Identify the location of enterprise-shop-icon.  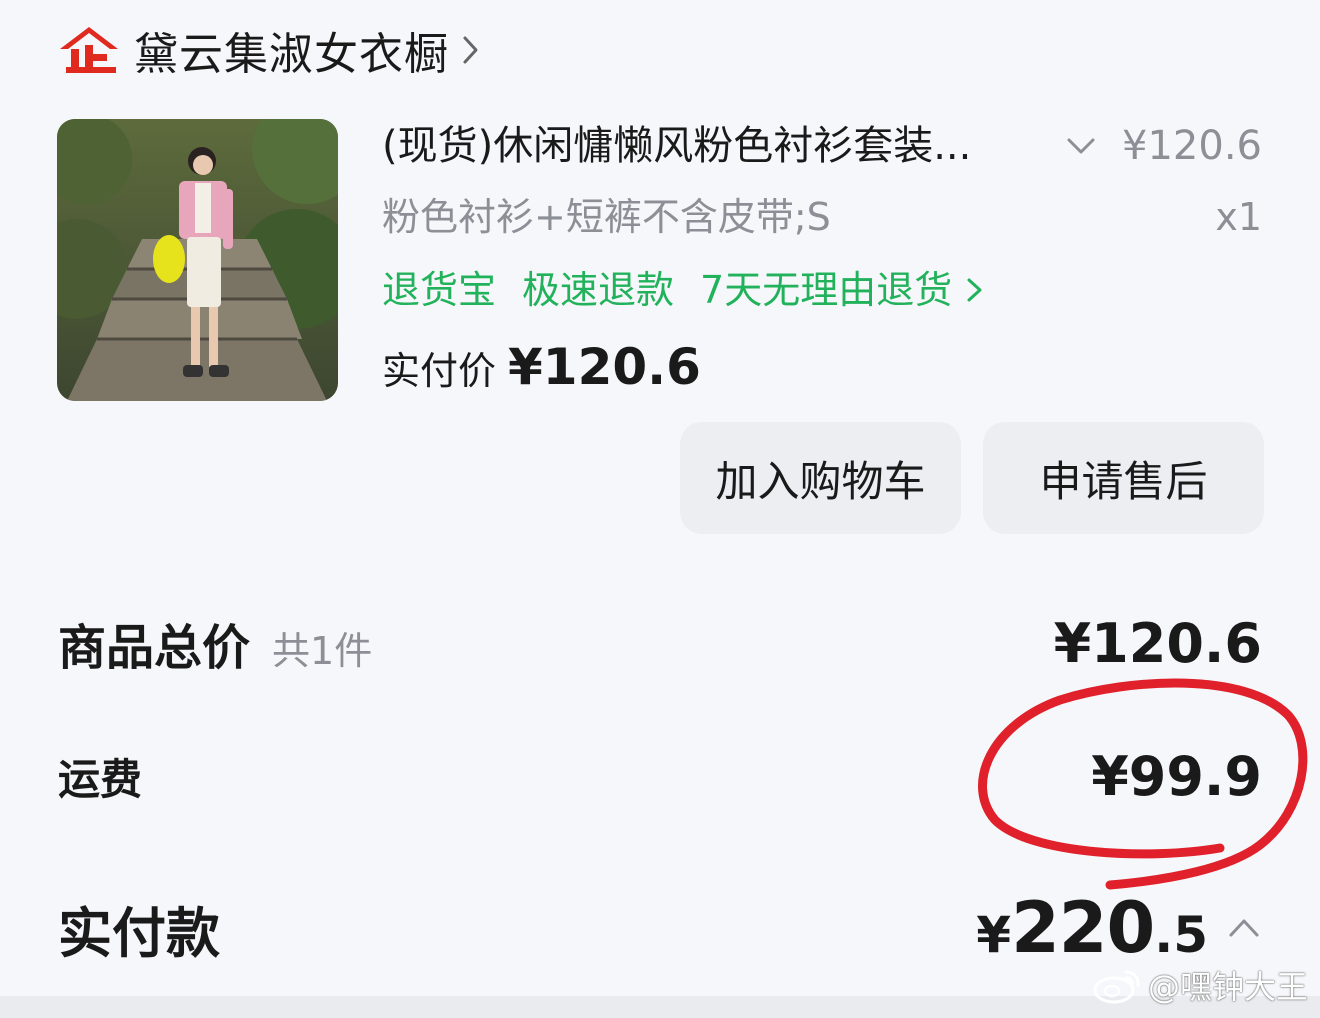
(89, 50).